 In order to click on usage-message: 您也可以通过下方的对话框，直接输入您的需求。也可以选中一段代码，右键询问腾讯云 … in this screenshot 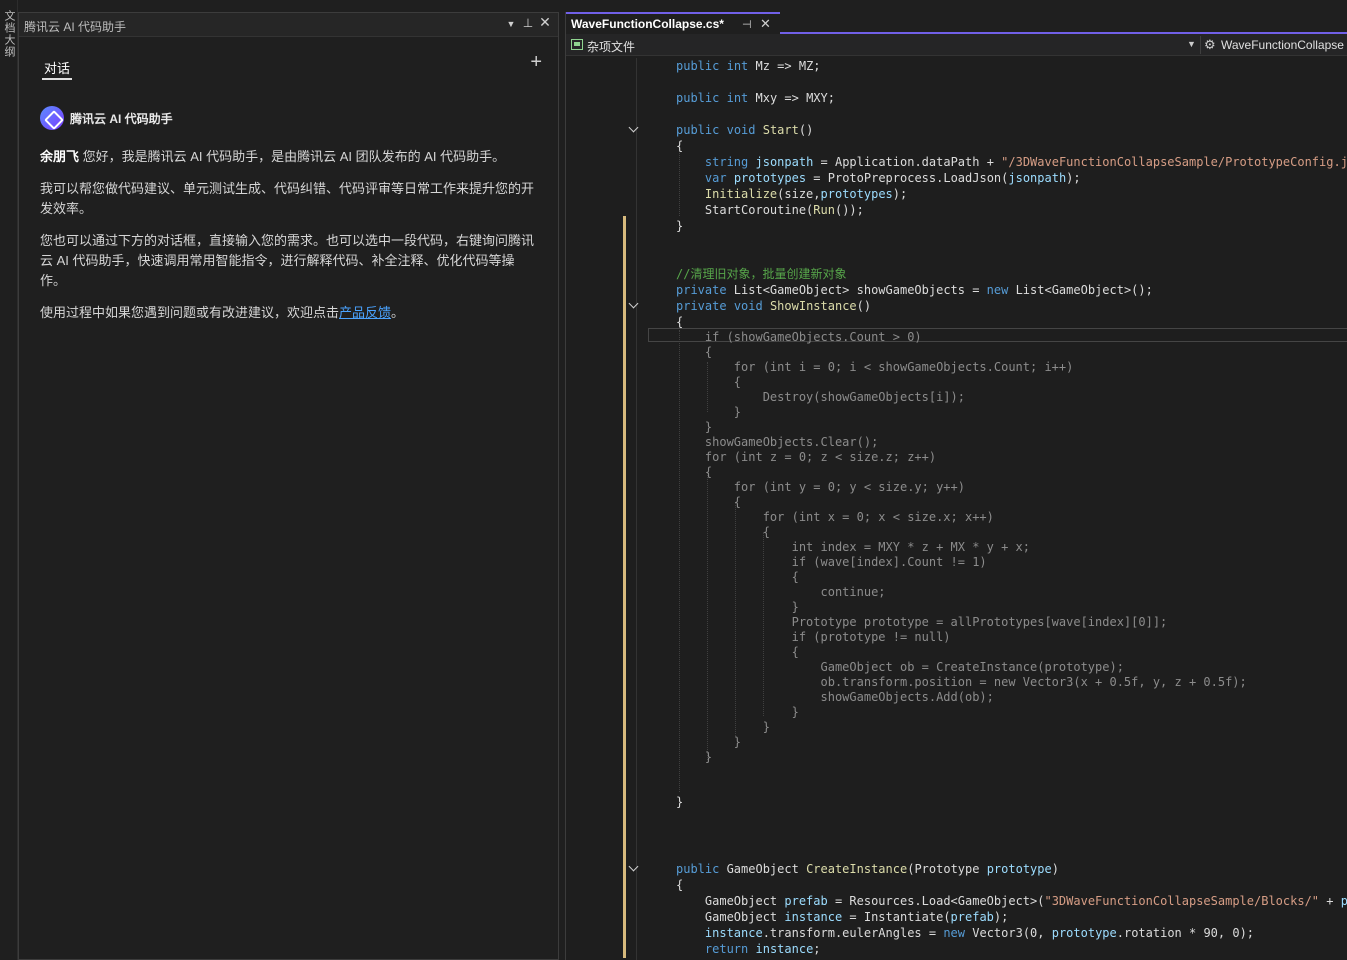, I will do `click(287, 260)`.